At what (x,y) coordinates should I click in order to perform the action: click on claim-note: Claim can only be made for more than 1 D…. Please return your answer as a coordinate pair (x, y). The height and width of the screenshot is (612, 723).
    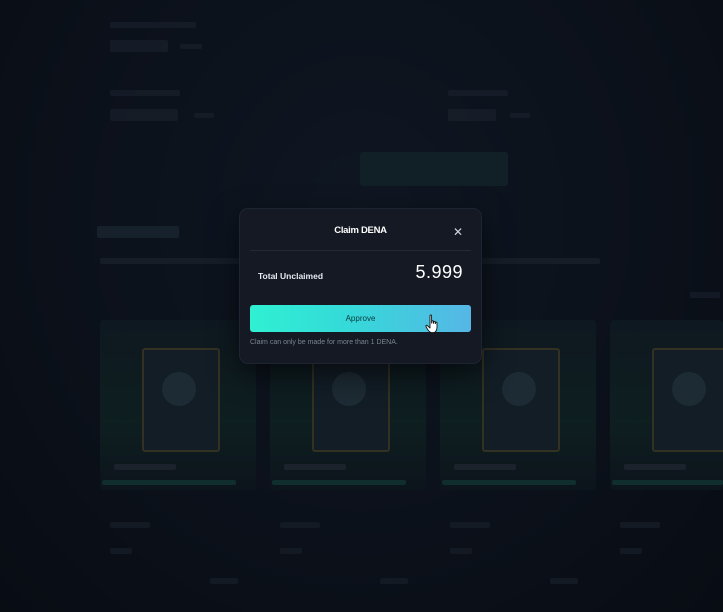
    Looking at the image, I should click on (324, 342).